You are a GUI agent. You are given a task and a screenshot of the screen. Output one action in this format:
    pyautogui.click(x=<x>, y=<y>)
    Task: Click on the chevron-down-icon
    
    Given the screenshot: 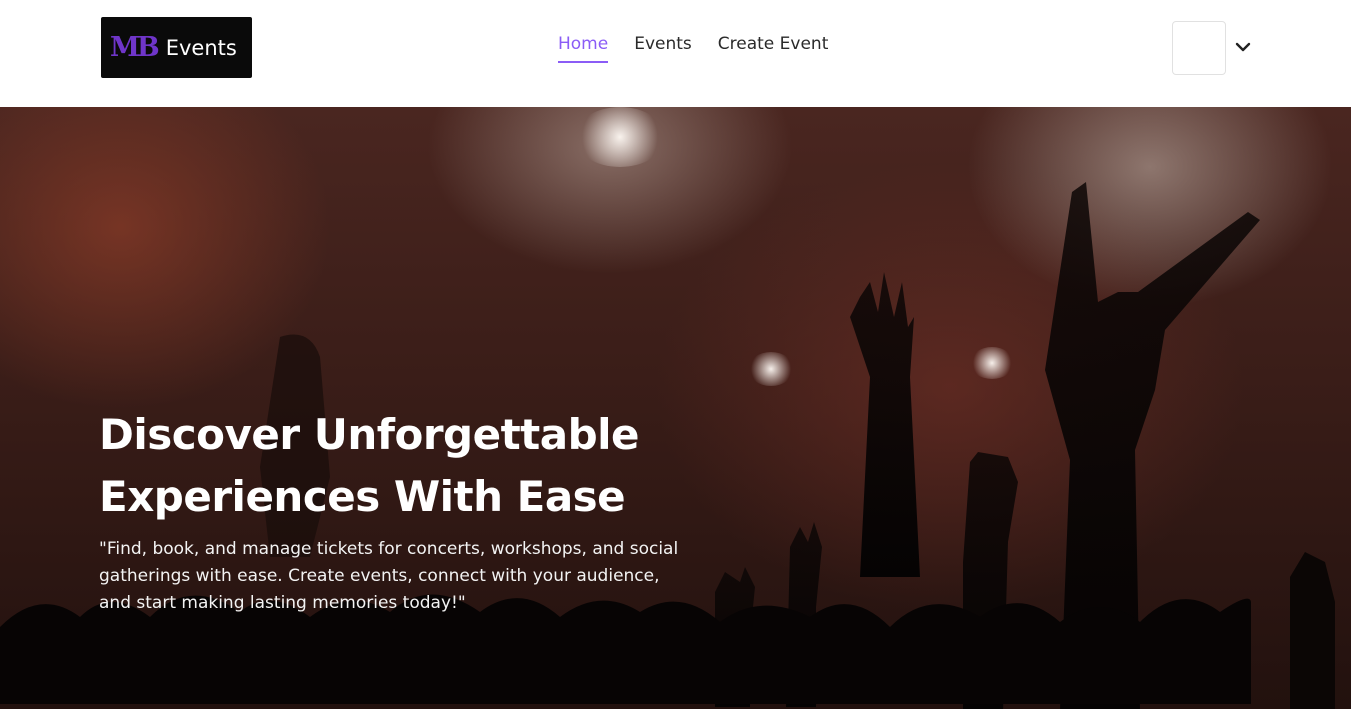 What is the action you would take?
    pyautogui.click(x=1243, y=47)
    